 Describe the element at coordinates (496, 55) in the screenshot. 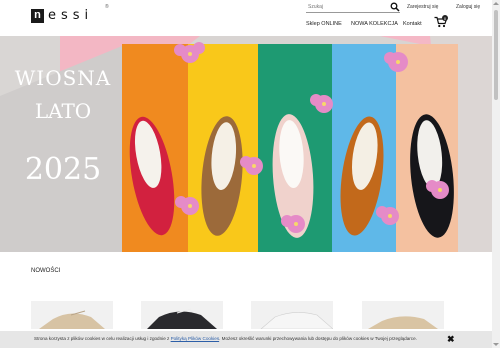

I see `scroll-thumb` at that location.